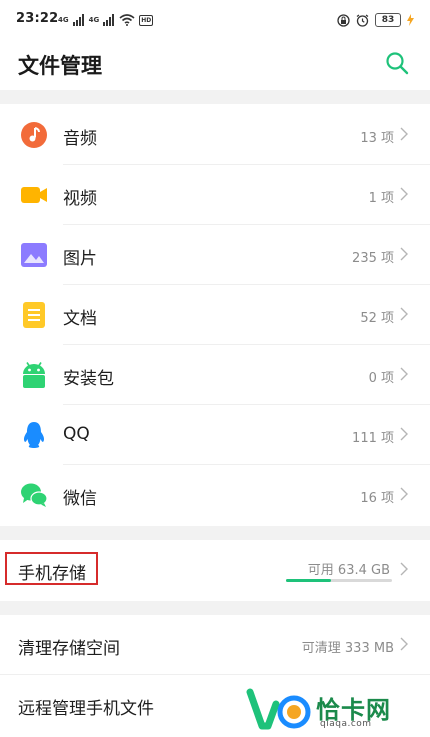  What do you see at coordinates (215, 570) in the screenshot?
I see `phone-storage-row: 手机存储 可用 63.4 GB` at bounding box center [215, 570].